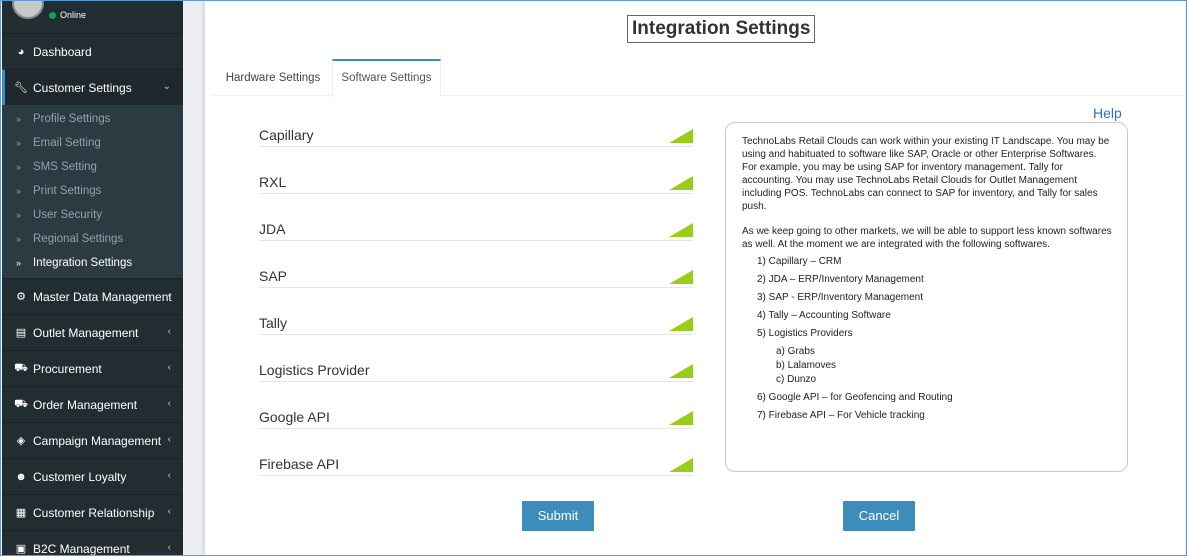 The height and width of the screenshot is (556, 1187). I want to click on sidebar-subitem-label: SMS Setting, so click(65, 167).